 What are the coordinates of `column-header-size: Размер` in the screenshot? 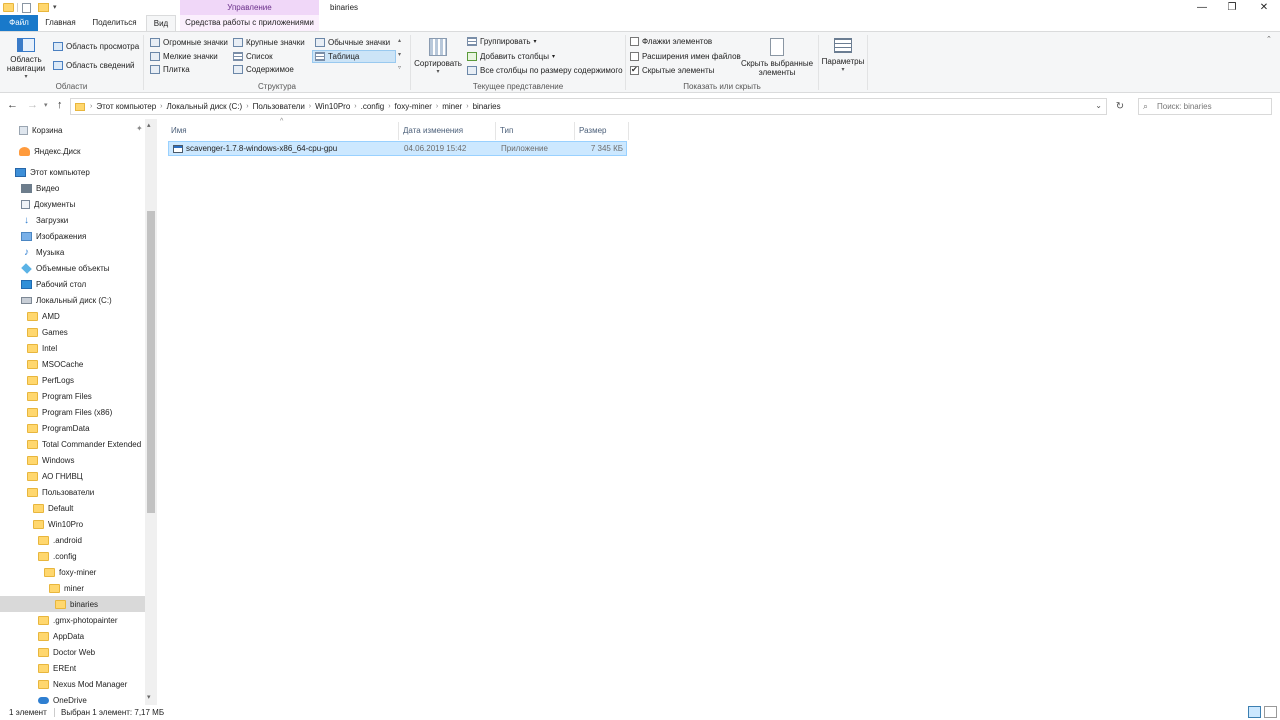 It's located at (602, 131).